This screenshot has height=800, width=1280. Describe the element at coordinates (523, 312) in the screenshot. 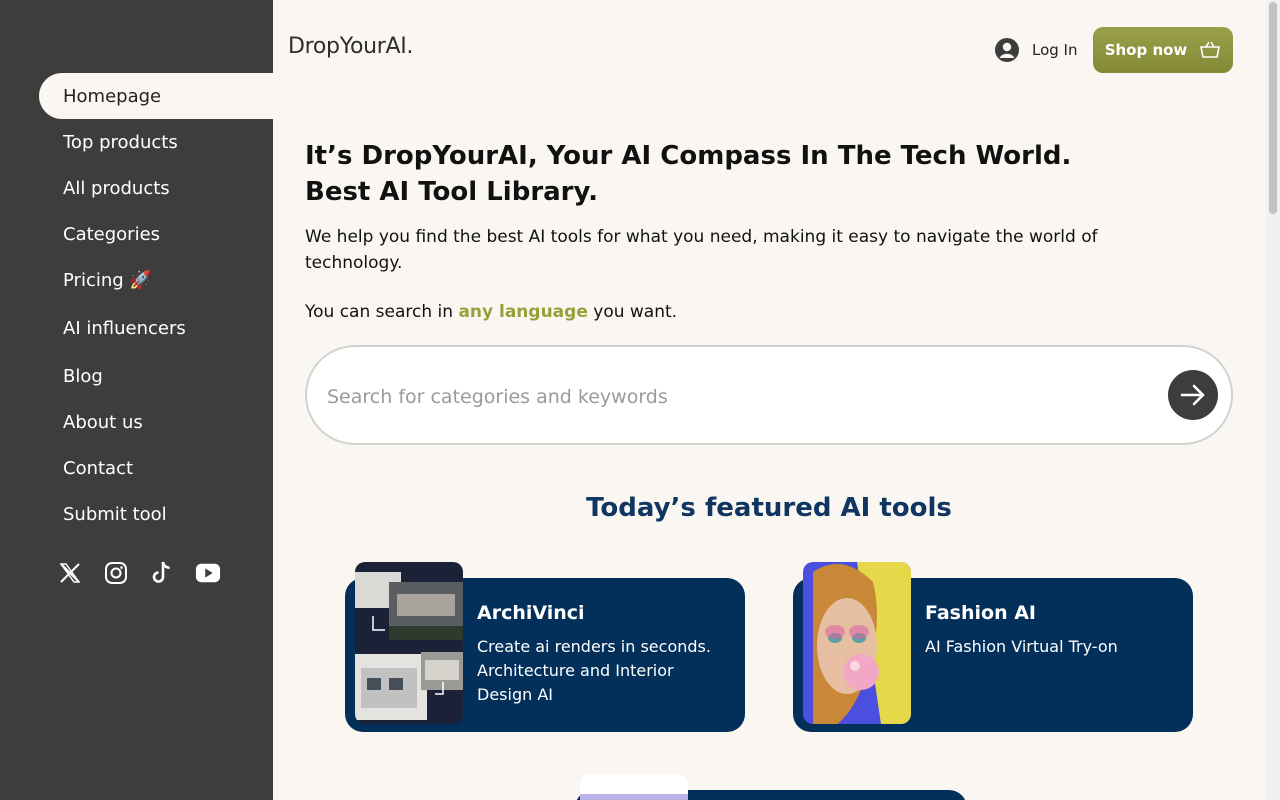

I see `language-highlight: any language` at that location.